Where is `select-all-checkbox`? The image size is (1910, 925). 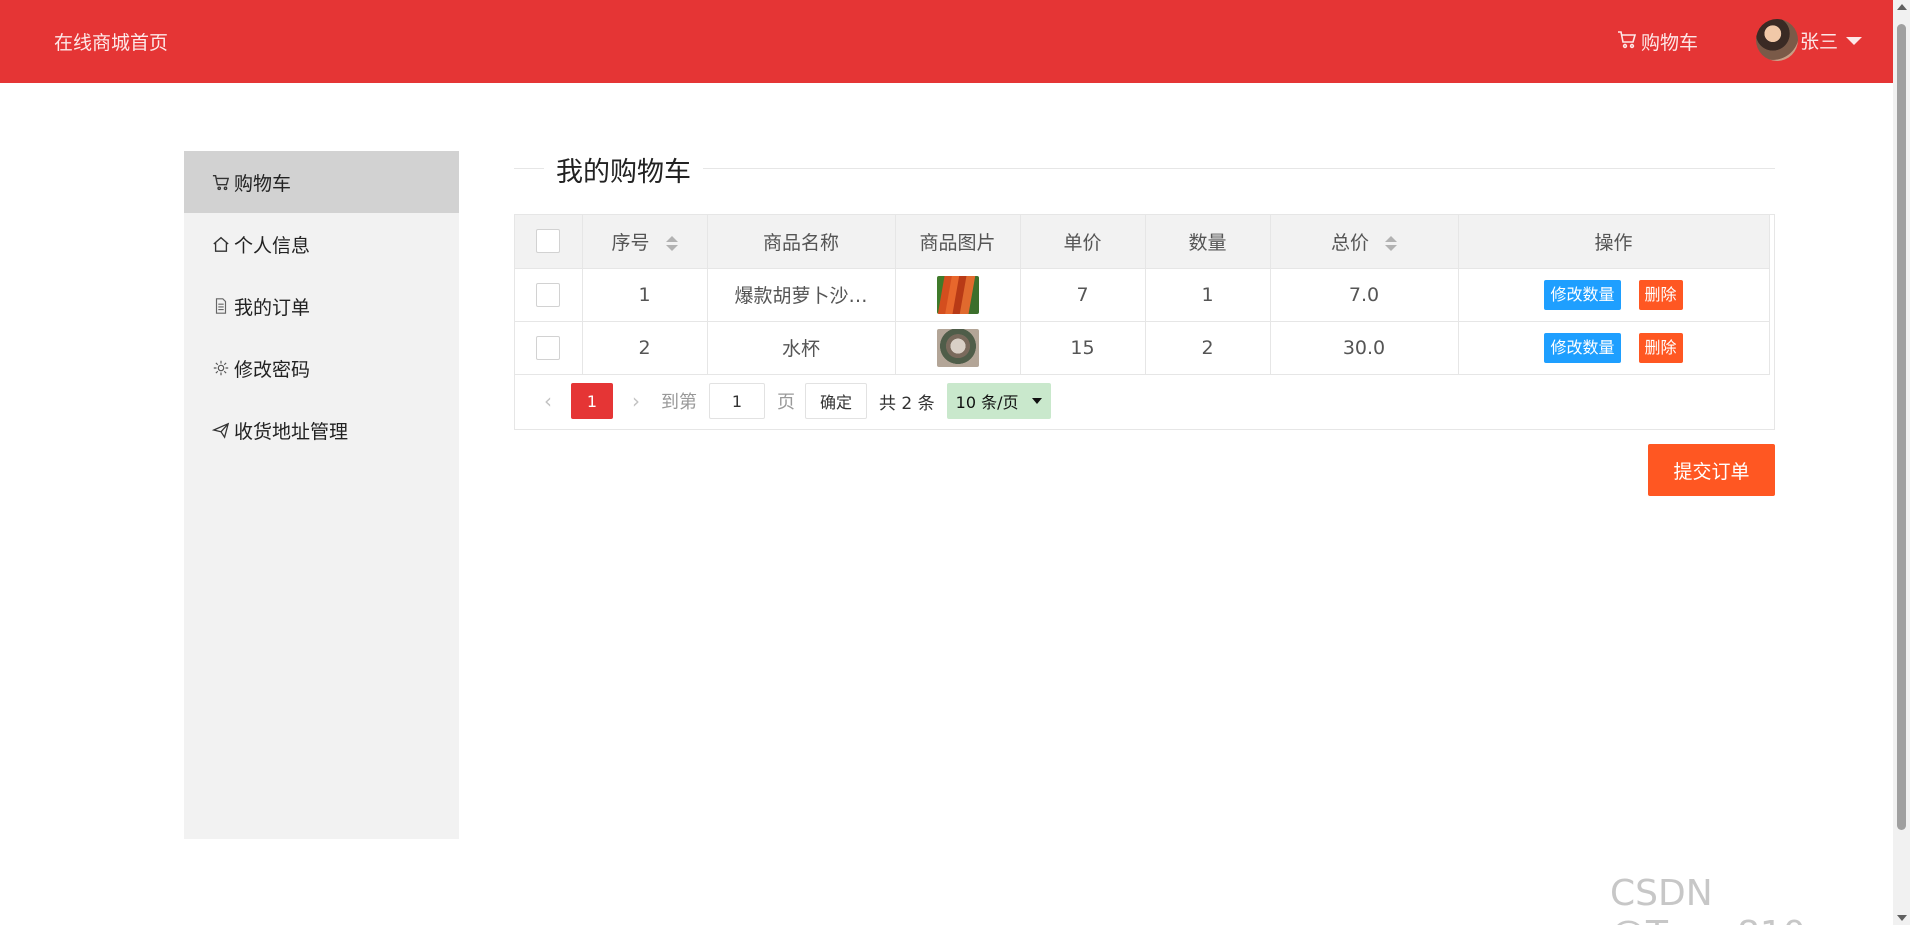
select-all-checkbox is located at coordinates (548, 241).